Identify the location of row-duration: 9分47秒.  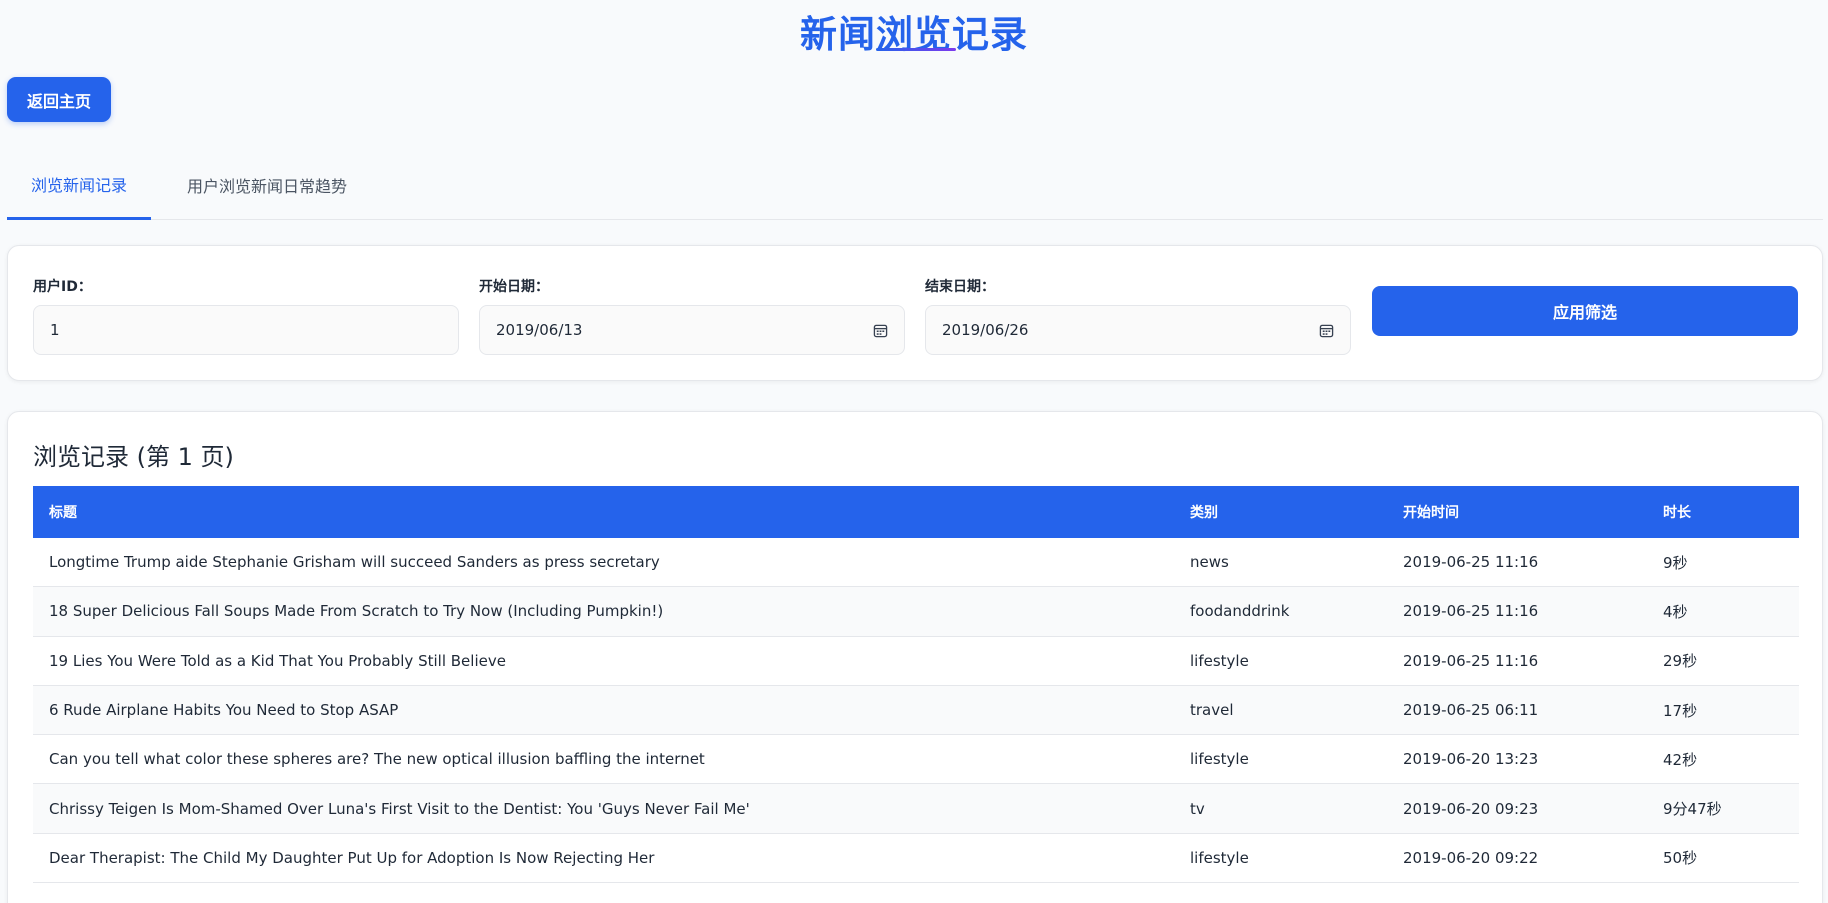
(1692, 809).